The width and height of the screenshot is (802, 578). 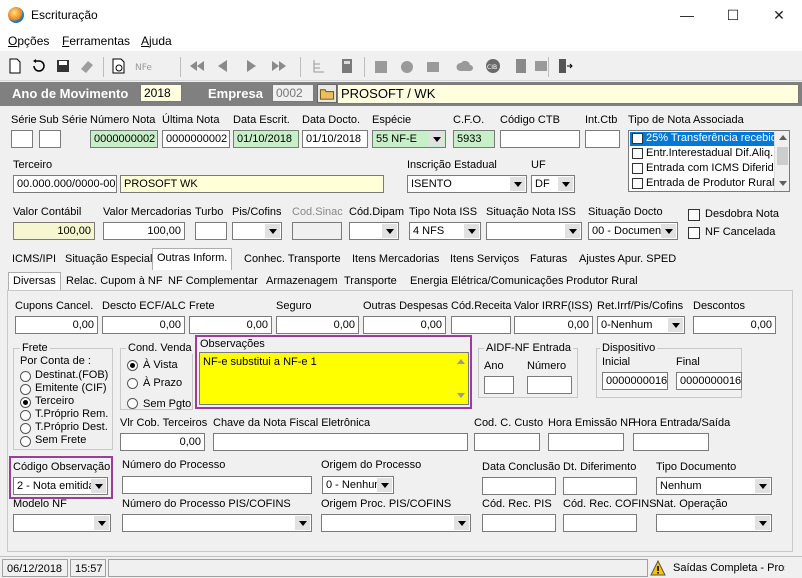 I want to click on codigo-ctb-field, so click(x=540, y=139).